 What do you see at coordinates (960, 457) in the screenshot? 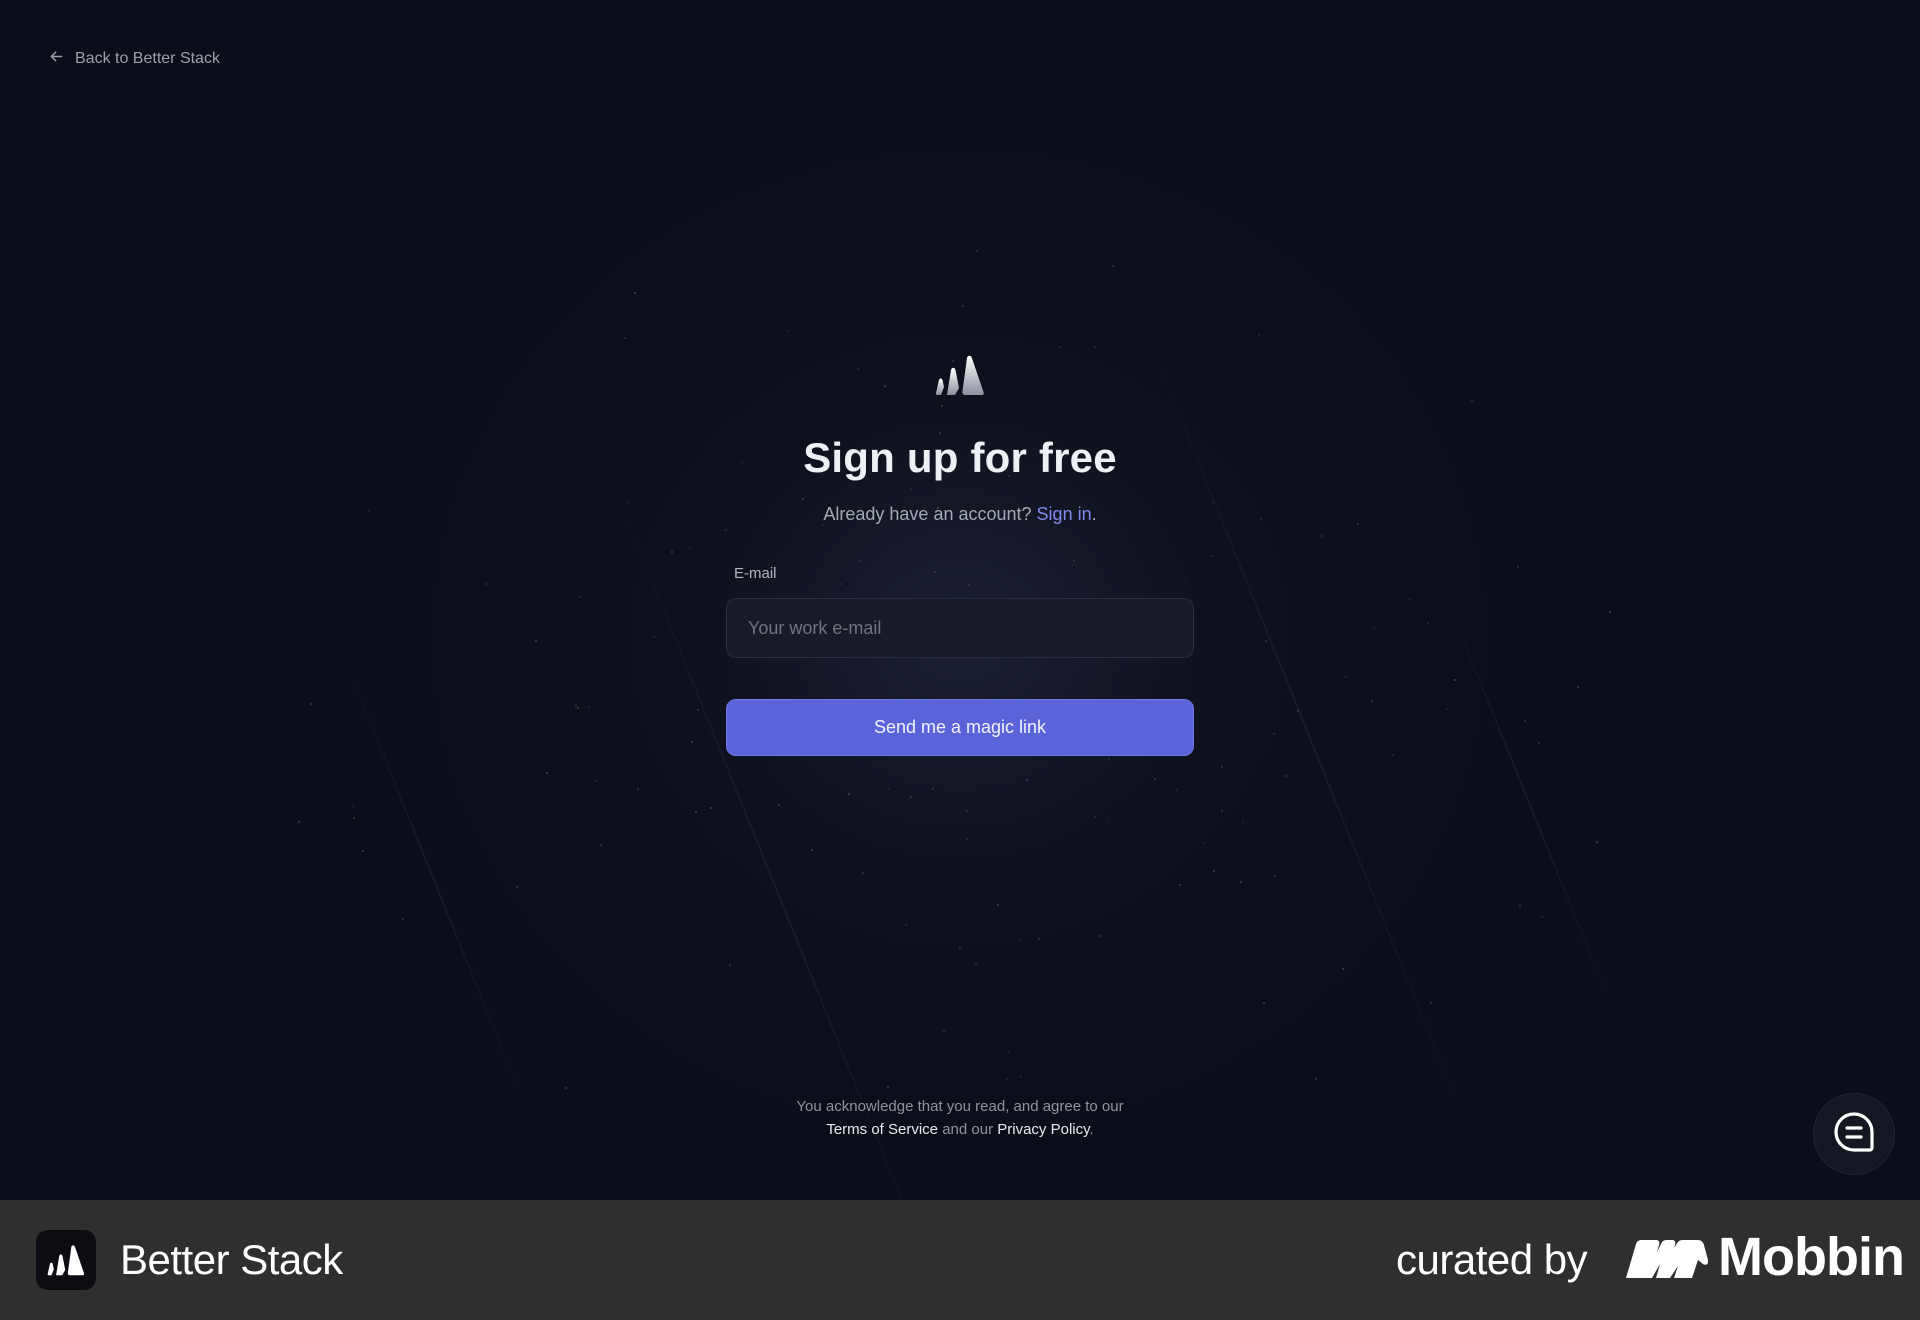
I see `page-title: Sign up for free` at bounding box center [960, 457].